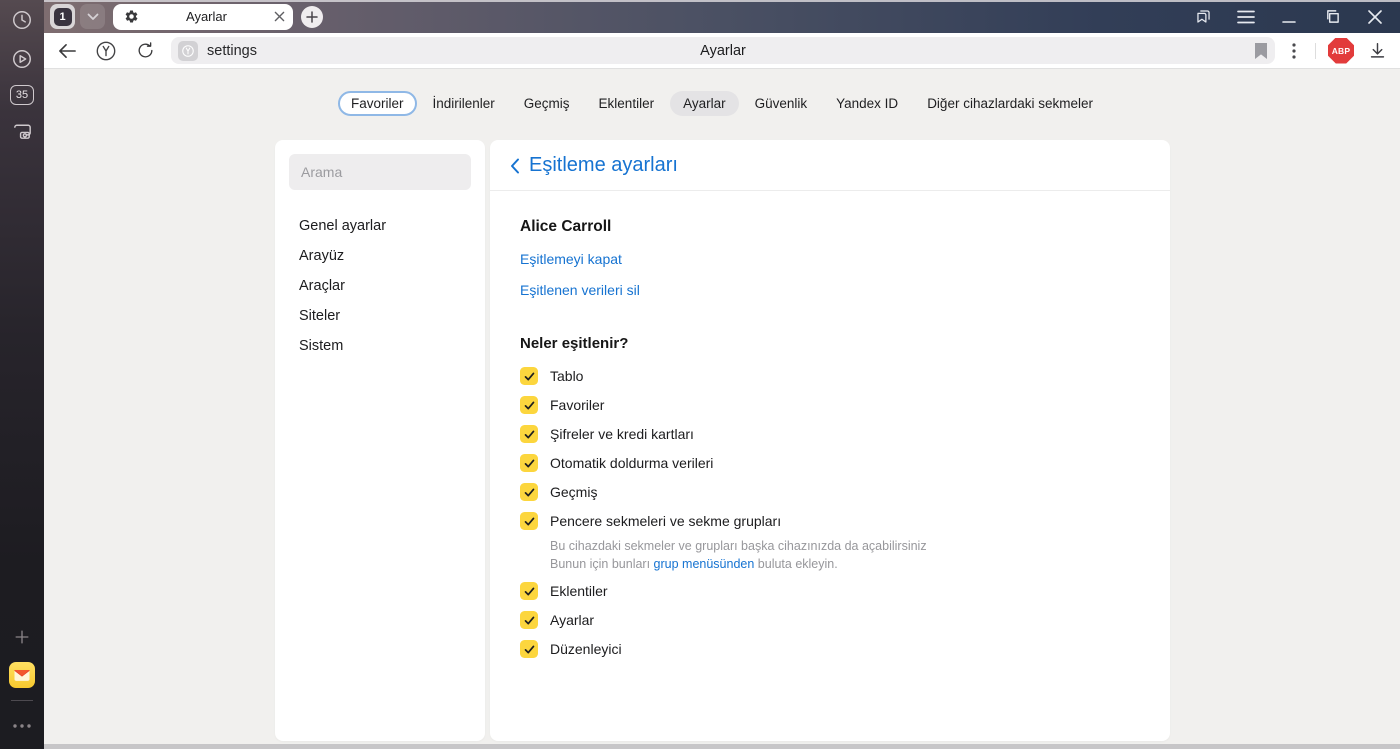 The height and width of the screenshot is (749, 1400). I want to click on search-input, so click(380, 172).